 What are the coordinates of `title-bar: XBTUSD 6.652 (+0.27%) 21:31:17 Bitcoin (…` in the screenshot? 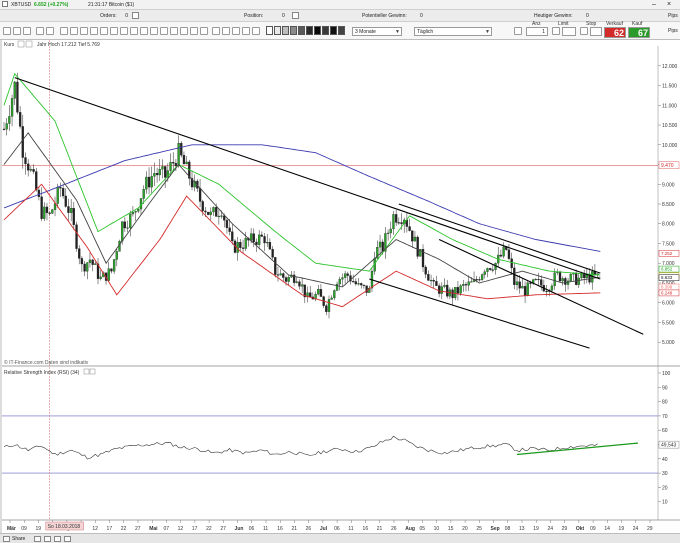 It's located at (340, 5).